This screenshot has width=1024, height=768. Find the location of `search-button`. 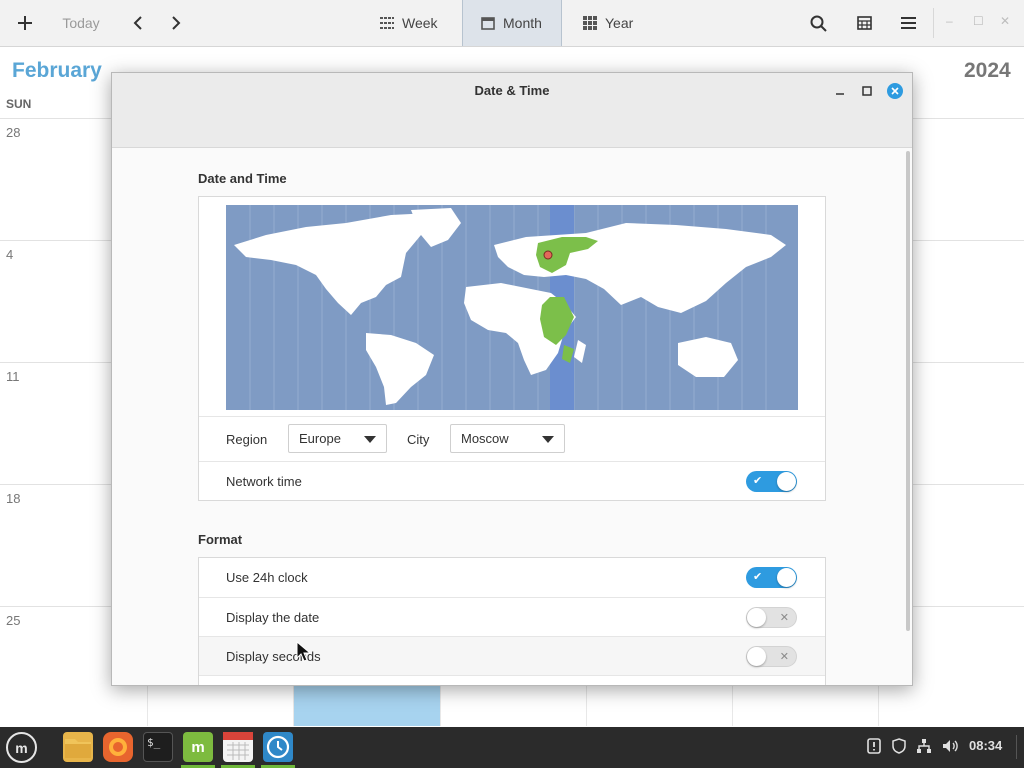

search-button is located at coordinates (818, 23).